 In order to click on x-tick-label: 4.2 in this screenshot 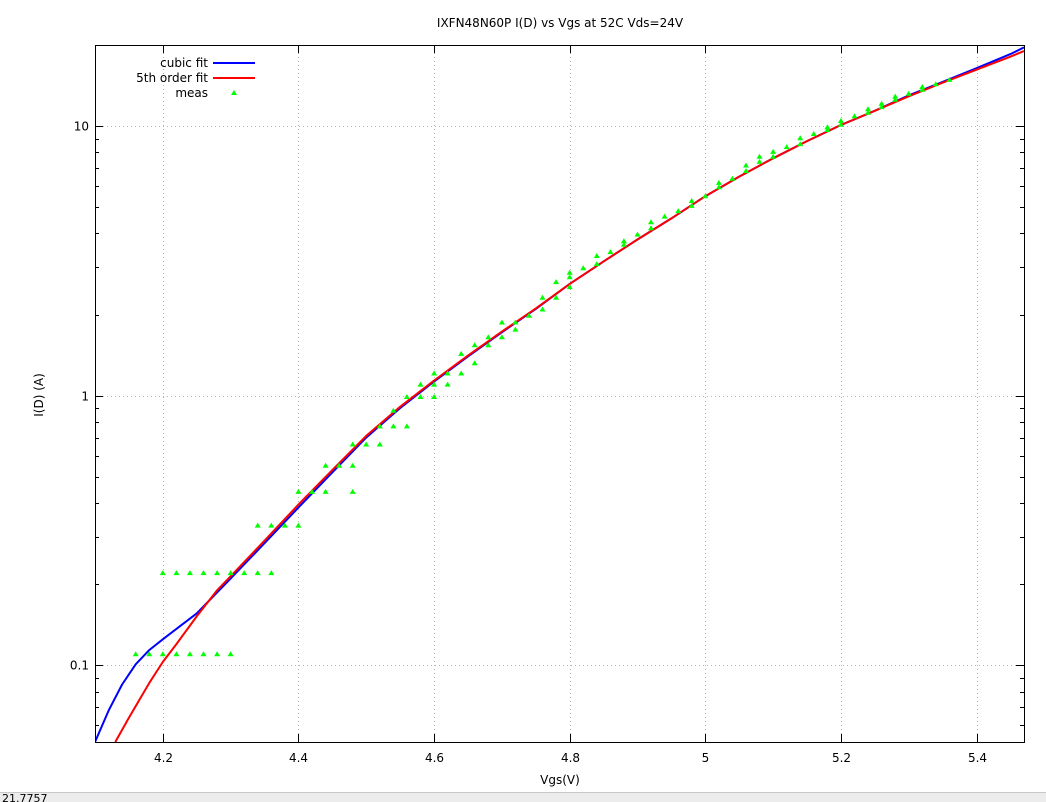, I will do `click(163, 758)`.